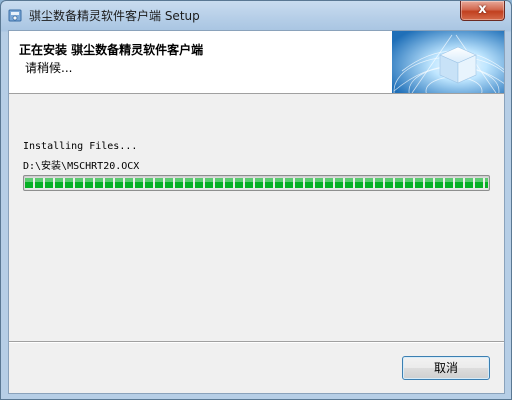 Image resolution: width=512 pixels, height=400 pixels. I want to click on footer-divider, so click(256, 342).